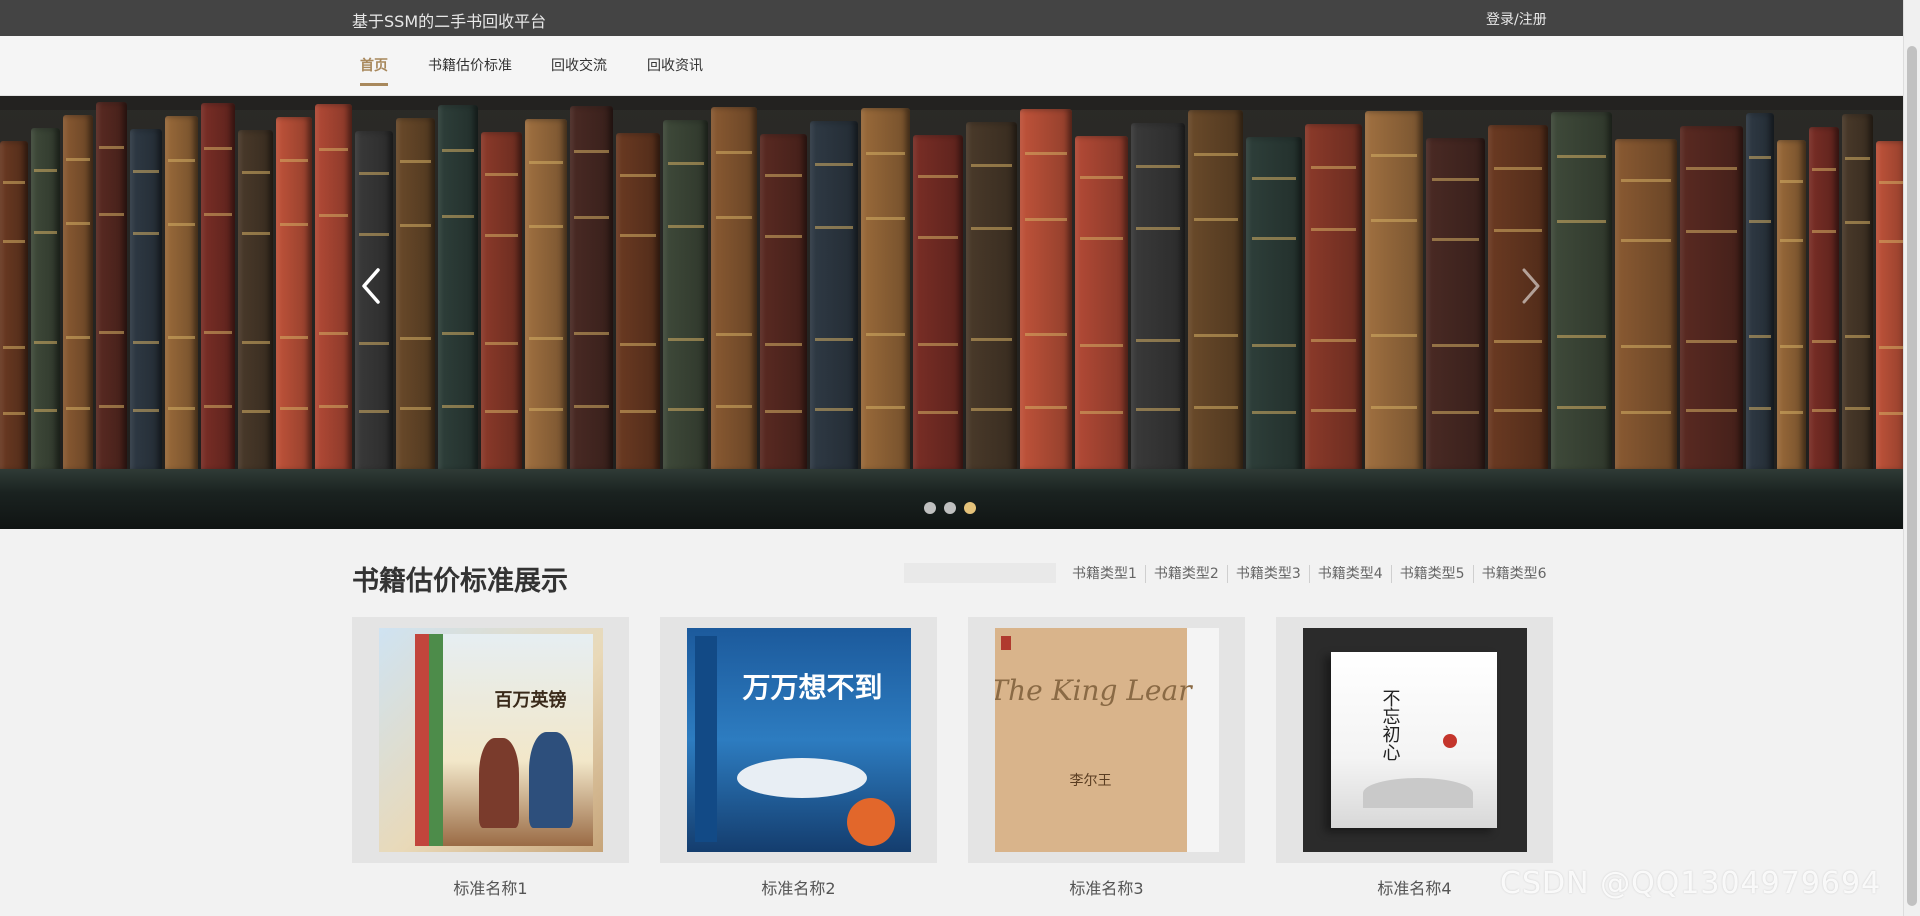 This screenshot has width=1920, height=916. I want to click on category-tab-2: 书籍类型2, so click(1185, 574).